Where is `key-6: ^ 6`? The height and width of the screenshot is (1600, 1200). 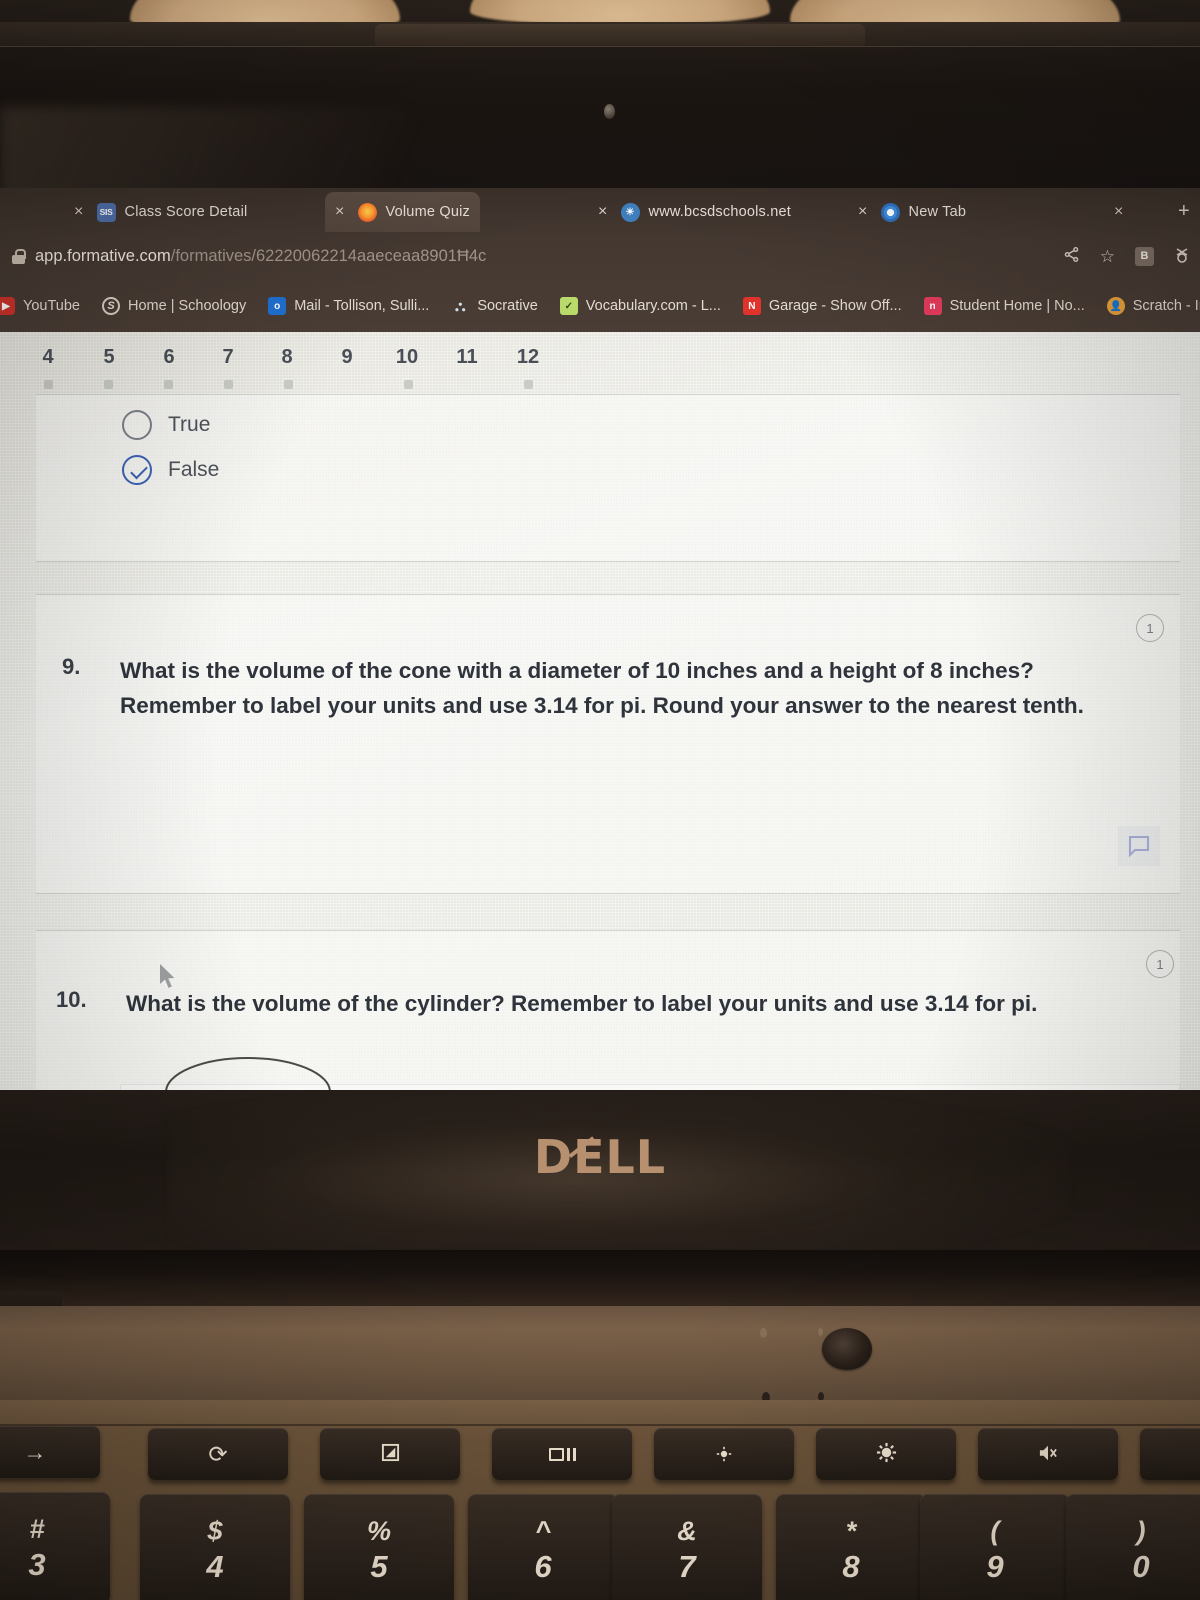 key-6: ^ 6 is located at coordinates (543, 1547).